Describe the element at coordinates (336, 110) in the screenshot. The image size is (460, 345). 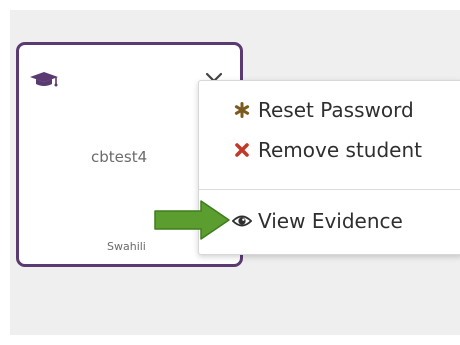
I see `reset-password-label: Reset Password` at that location.